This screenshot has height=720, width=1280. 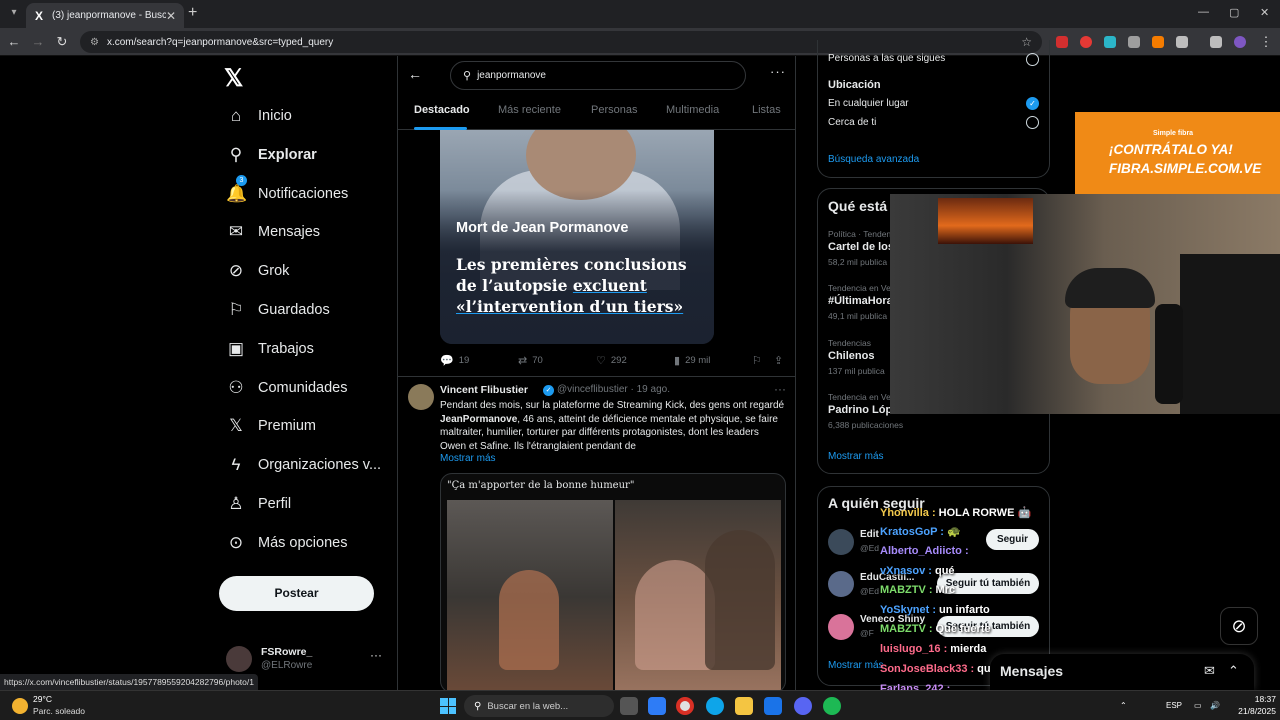 I want to click on trends-show-more-link: Mostrar más, so click(x=856, y=456).